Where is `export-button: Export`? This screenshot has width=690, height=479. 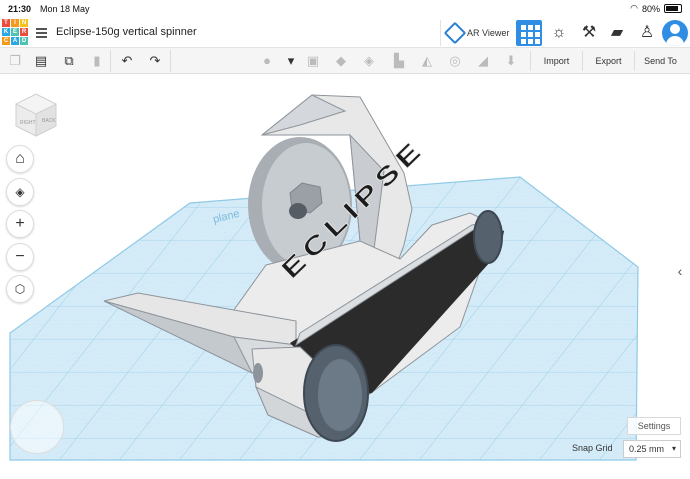
export-button: Export is located at coordinates (608, 61).